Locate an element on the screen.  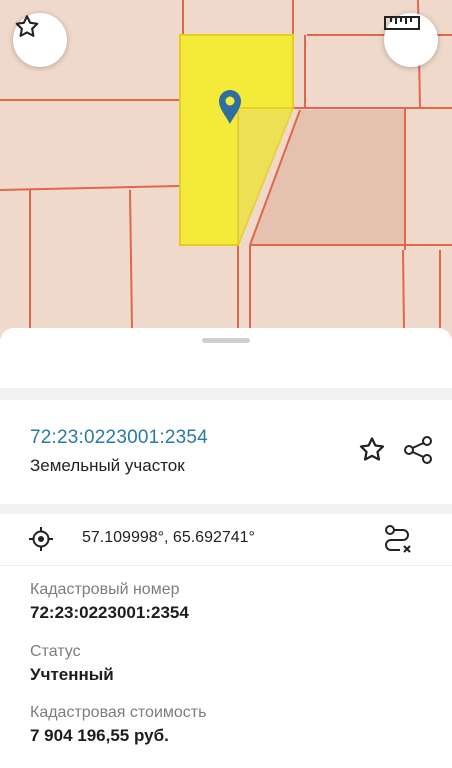
status-value: Учтенный is located at coordinates (72, 674).